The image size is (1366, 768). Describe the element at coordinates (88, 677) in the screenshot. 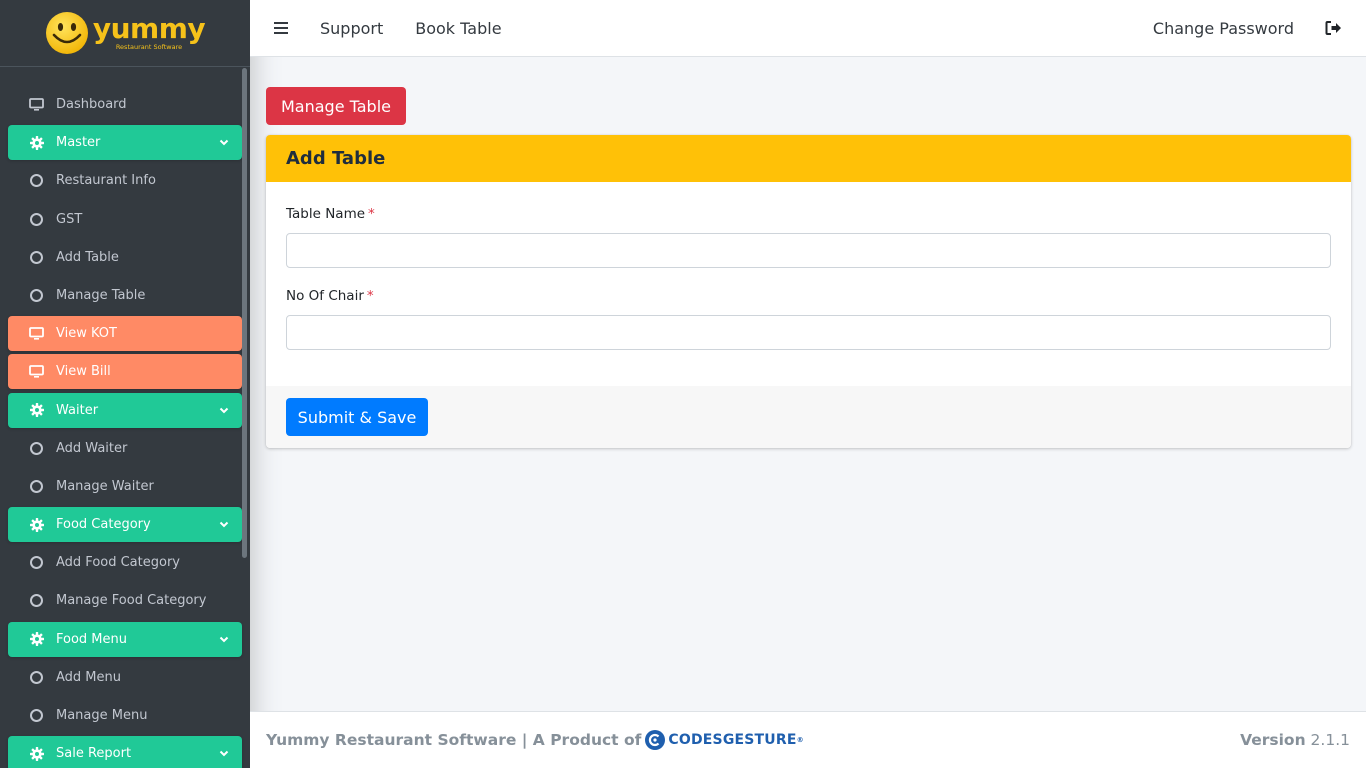

I see `sidebar-item-label: Add Menu` at that location.